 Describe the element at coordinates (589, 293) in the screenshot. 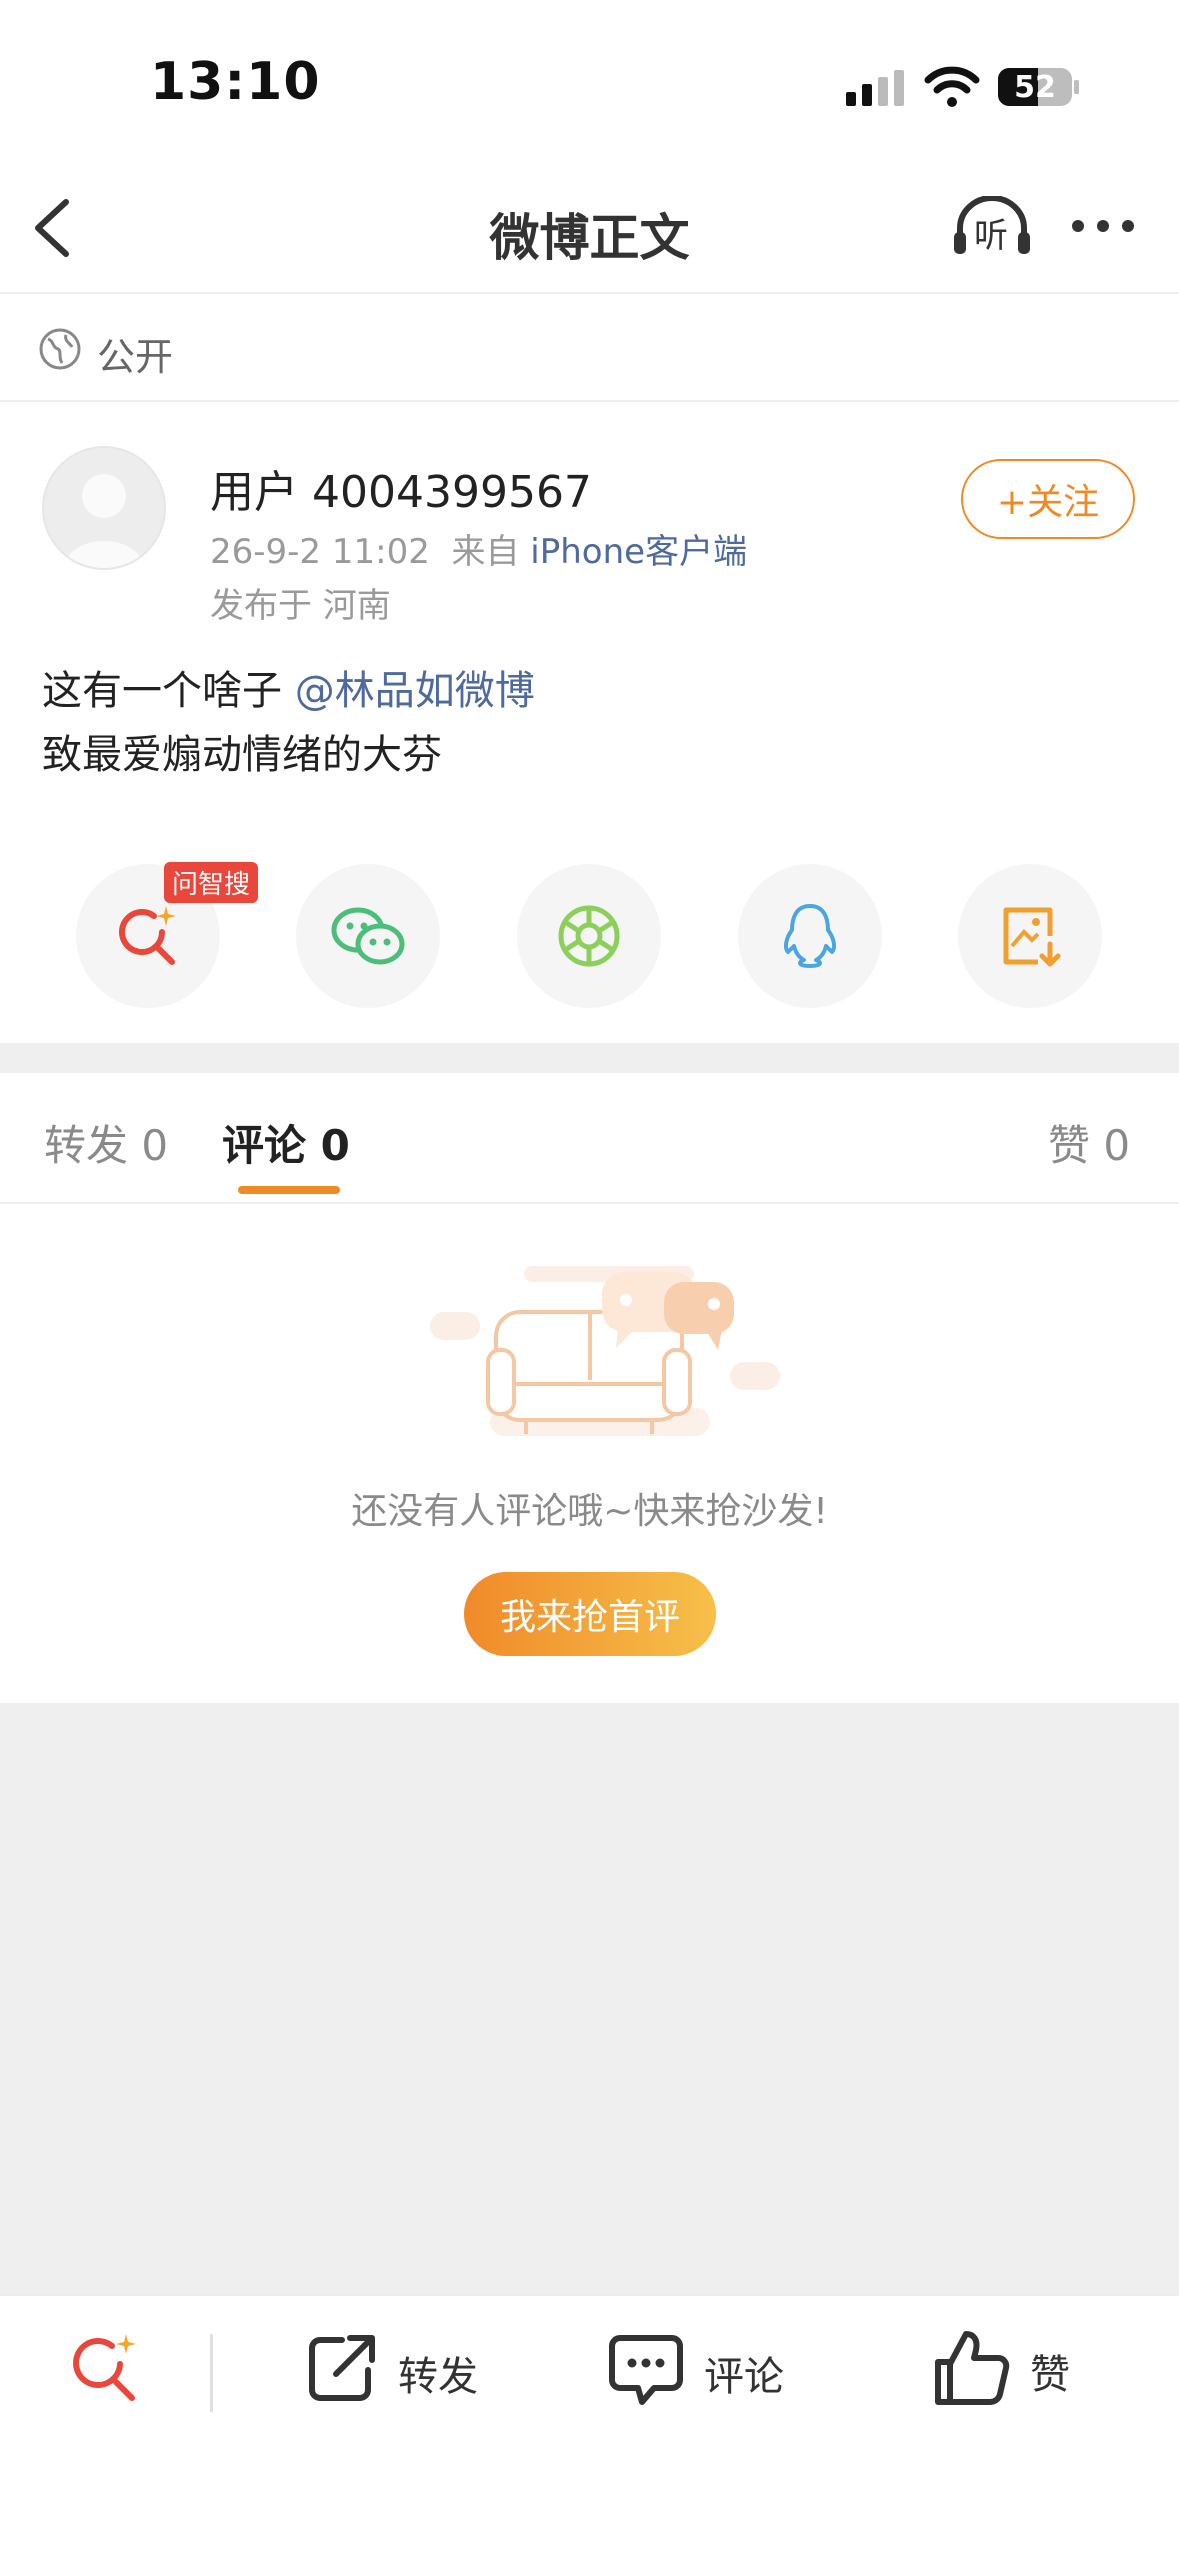

I see `header-divider` at that location.